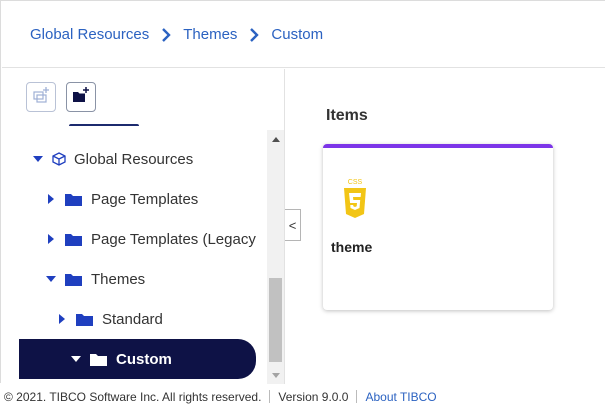  I want to click on tree-item-label: Page Templates, so click(145, 199).